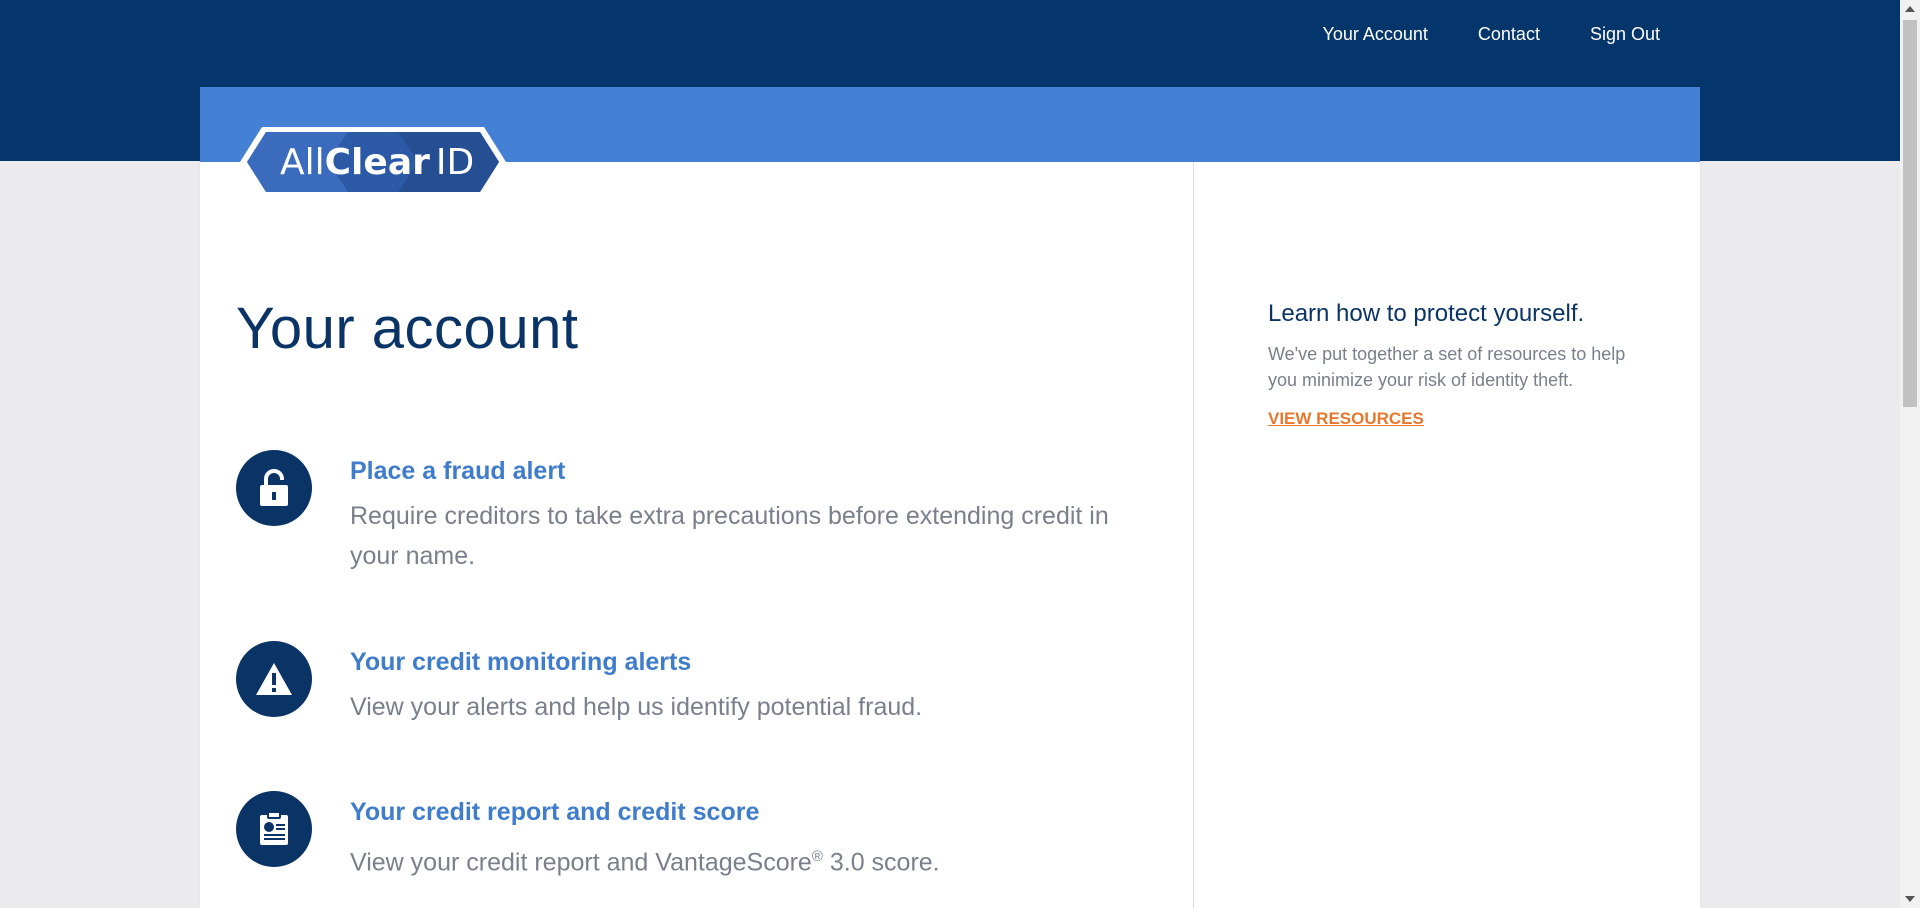 The height and width of the screenshot is (908, 1920). What do you see at coordinates (274, 829) in the screenshot?
I see `clipboard-report-icon` at bounding box center [274, 829].